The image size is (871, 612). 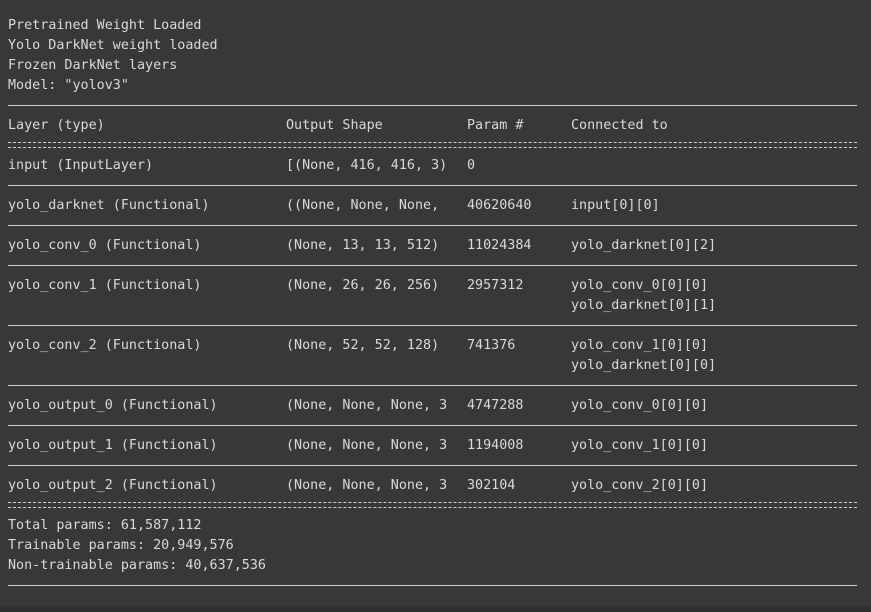 I want to click on connected-cell: yolo_darknet[0][1], so click(x=644, y=305).